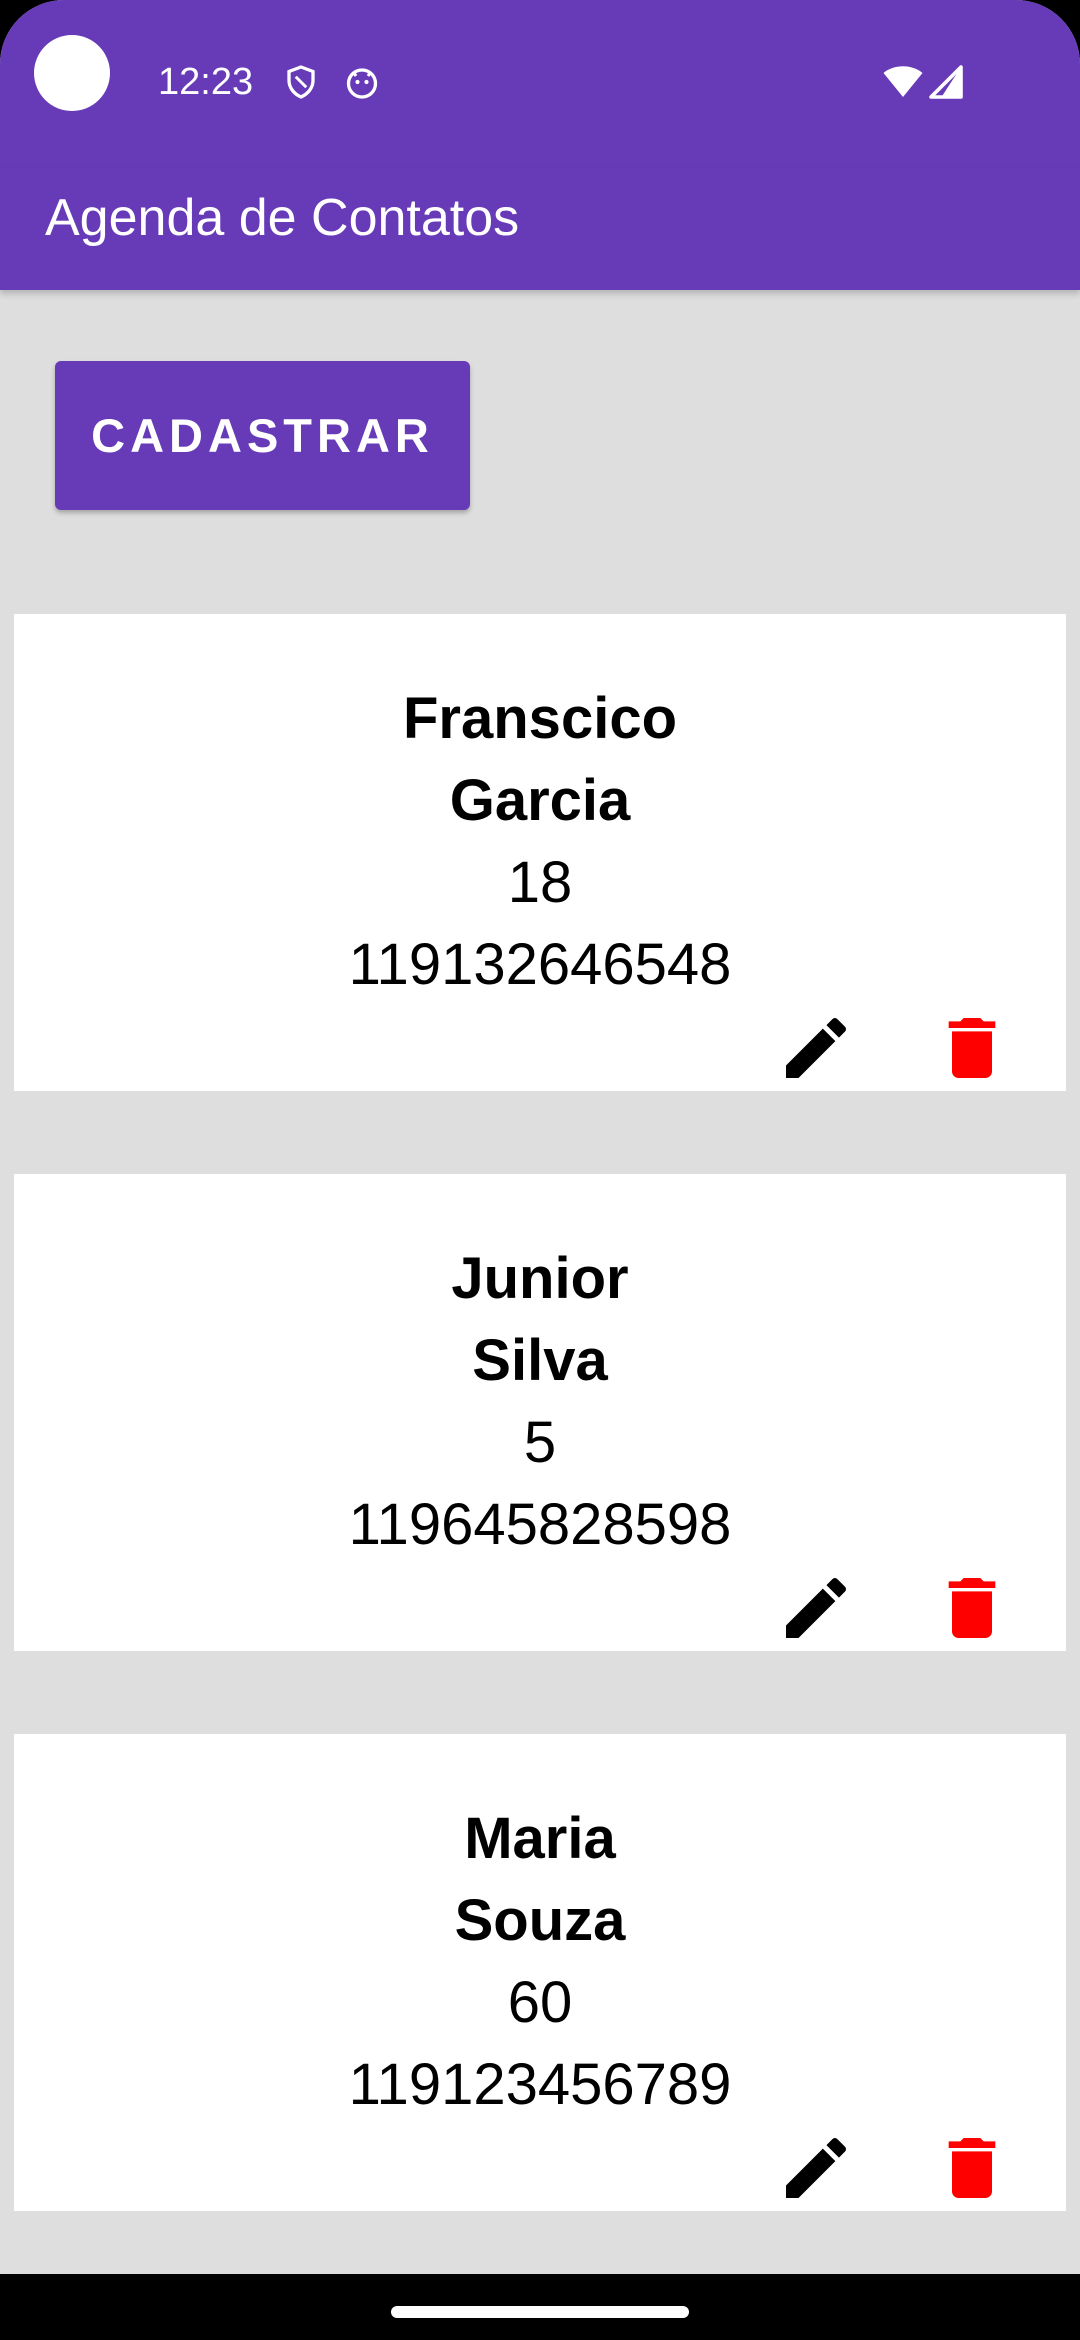 This screenshot has height=2340, width=1080. I want to click on app-title: Agenda de Contatos, so click(282, 218).